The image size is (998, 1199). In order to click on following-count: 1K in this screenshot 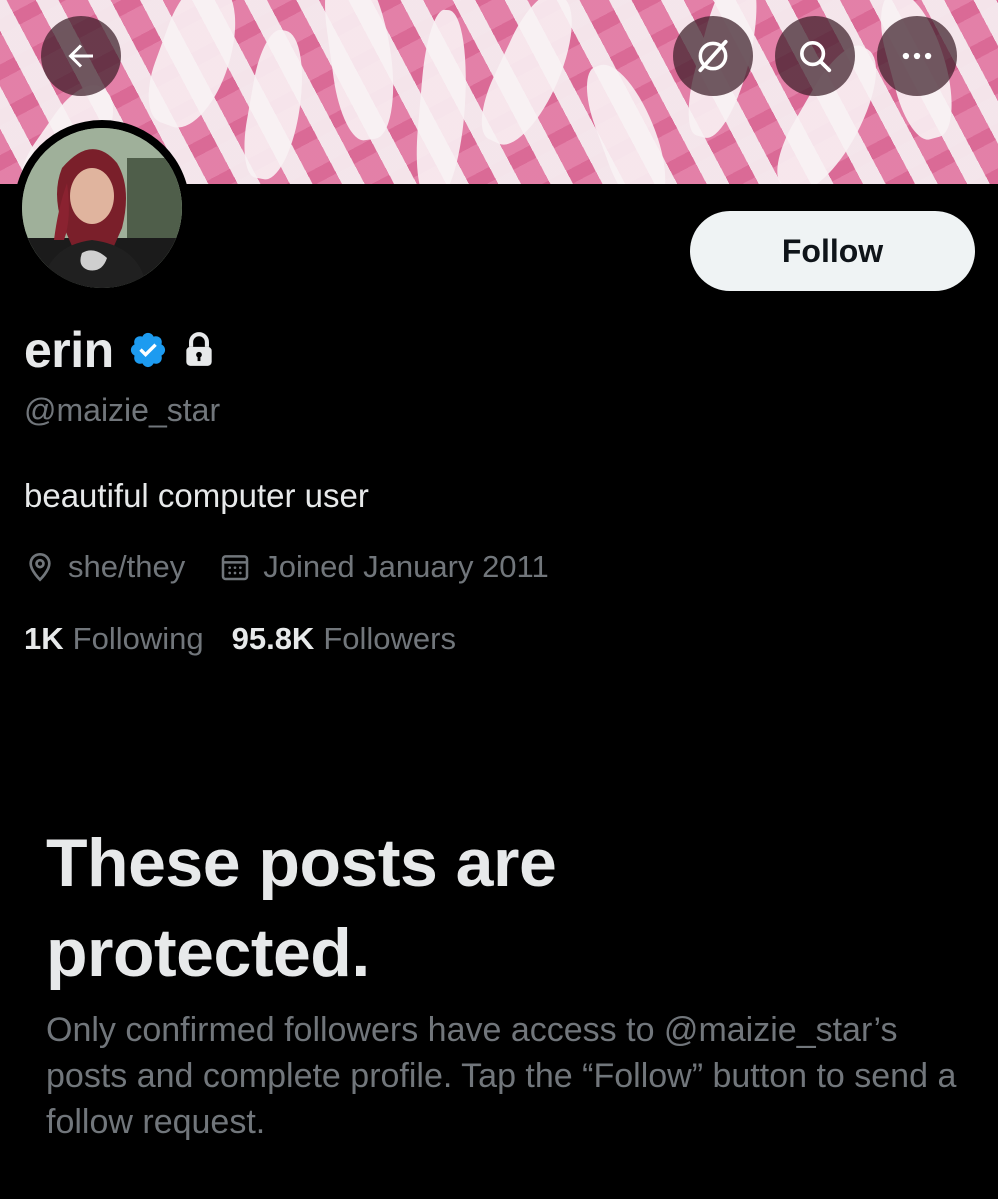, I will do `click(44, 638)`.